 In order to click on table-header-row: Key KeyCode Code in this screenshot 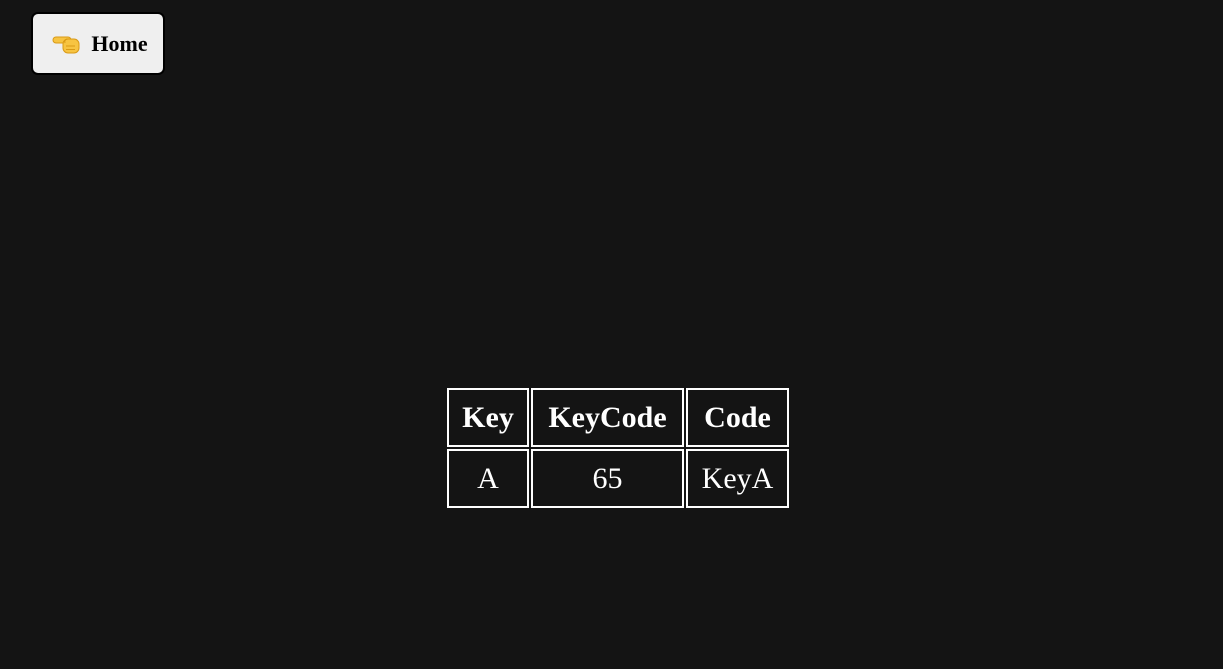, I will do `click(618, 417)`.